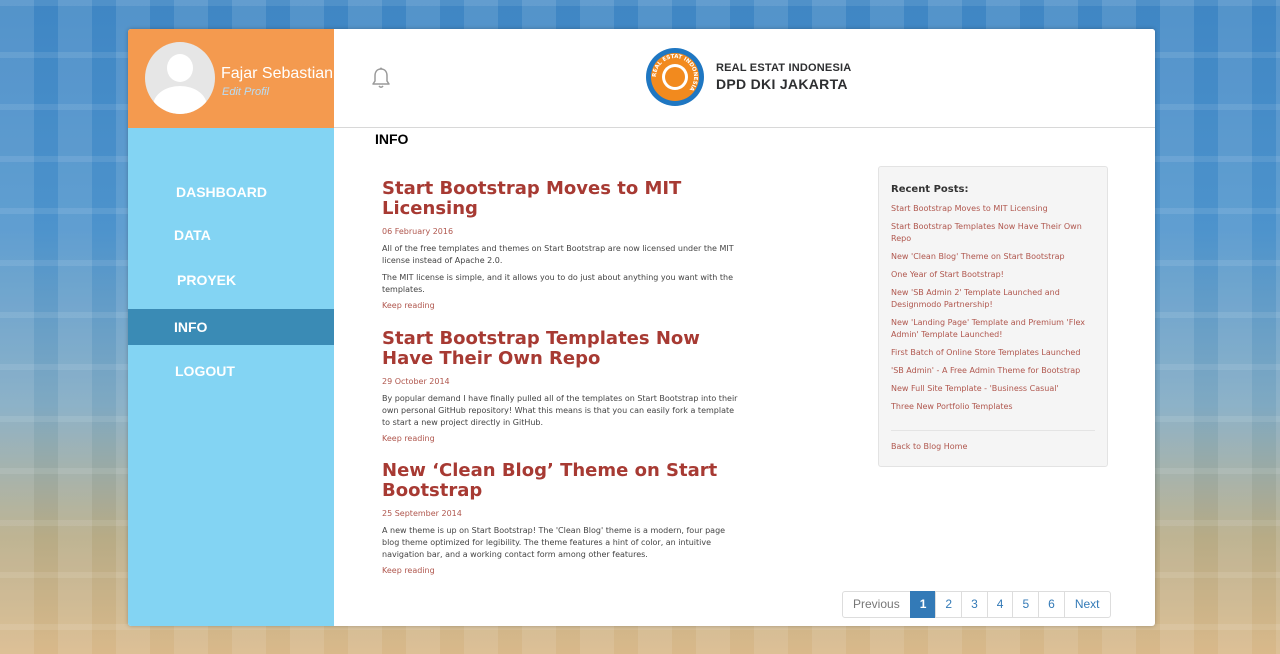 Image resolution: width=1280 pixels, height=654 pixels. I want to click on sidebar-item-dashboard: DASHBOARD, so click(231, 192).